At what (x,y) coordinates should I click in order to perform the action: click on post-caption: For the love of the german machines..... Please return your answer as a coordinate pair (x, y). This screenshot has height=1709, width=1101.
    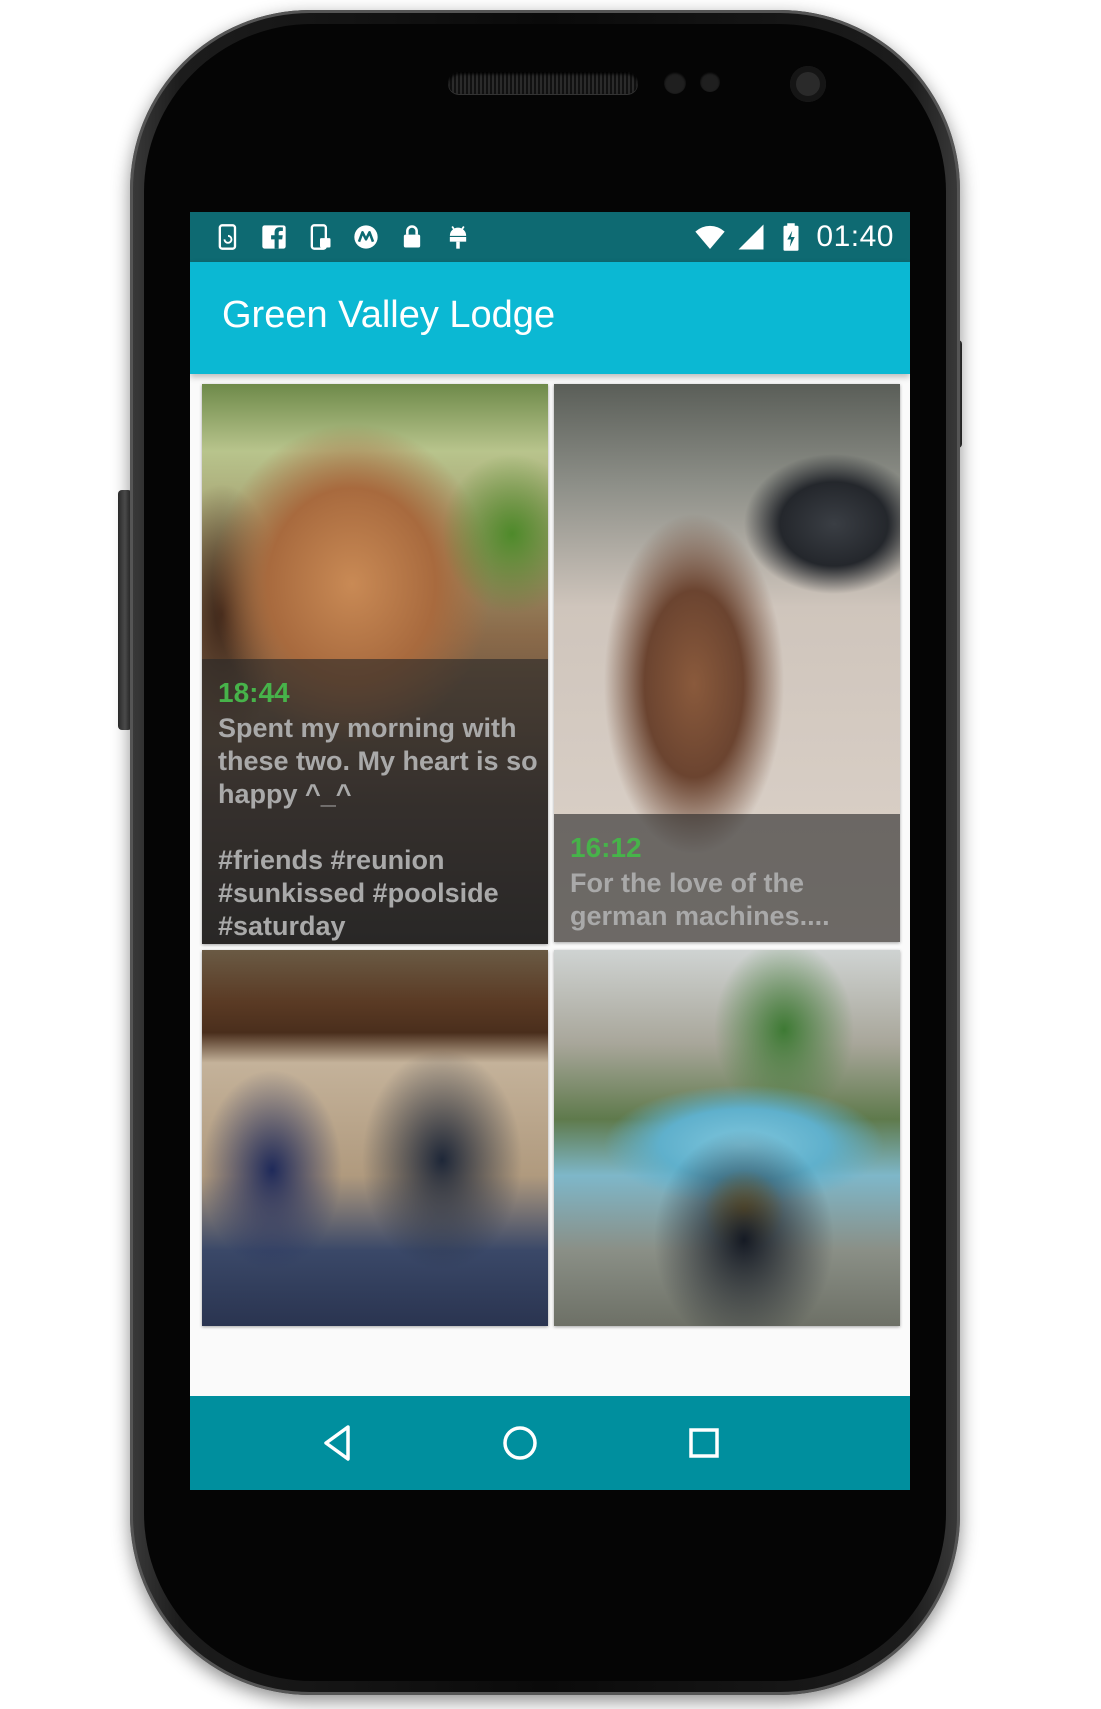
    Looking at the image, I should click on (700, 899).